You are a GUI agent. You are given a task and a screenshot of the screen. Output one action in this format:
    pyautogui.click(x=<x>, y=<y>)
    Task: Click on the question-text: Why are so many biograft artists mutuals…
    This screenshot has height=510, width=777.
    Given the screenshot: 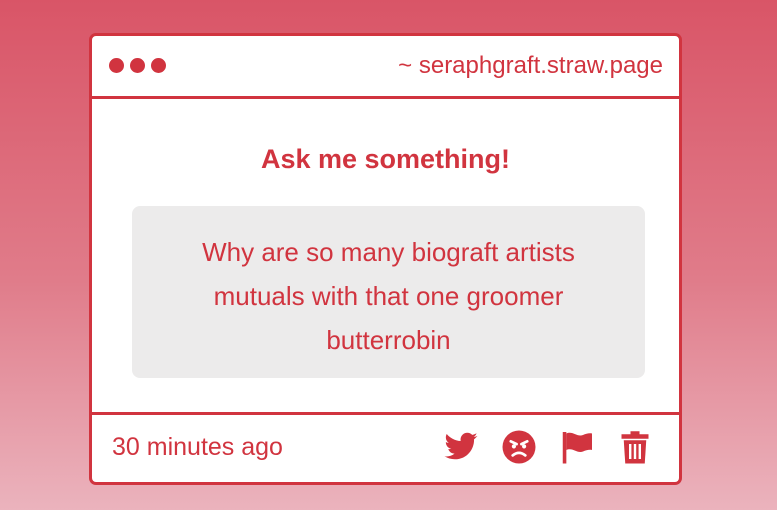 What is the action you would take?
    pyautogui.click(x=388, y=296)
    